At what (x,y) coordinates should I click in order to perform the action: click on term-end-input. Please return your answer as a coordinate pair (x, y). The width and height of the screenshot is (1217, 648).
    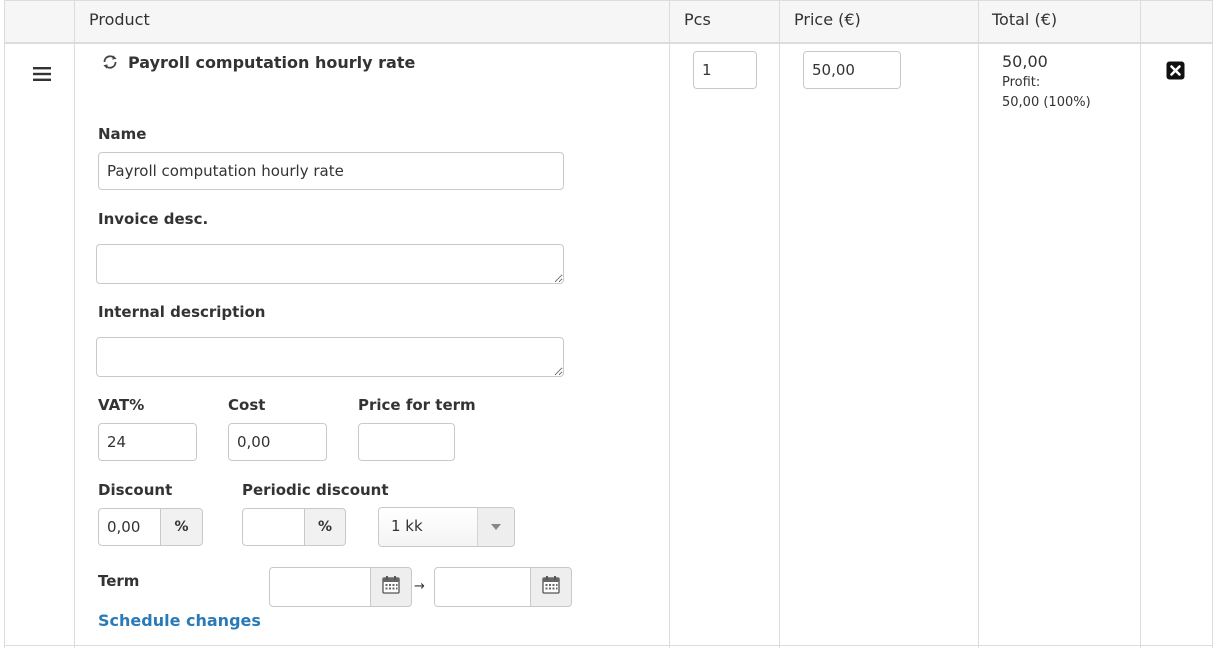
    Looking at the image, I should click on (482, 587).